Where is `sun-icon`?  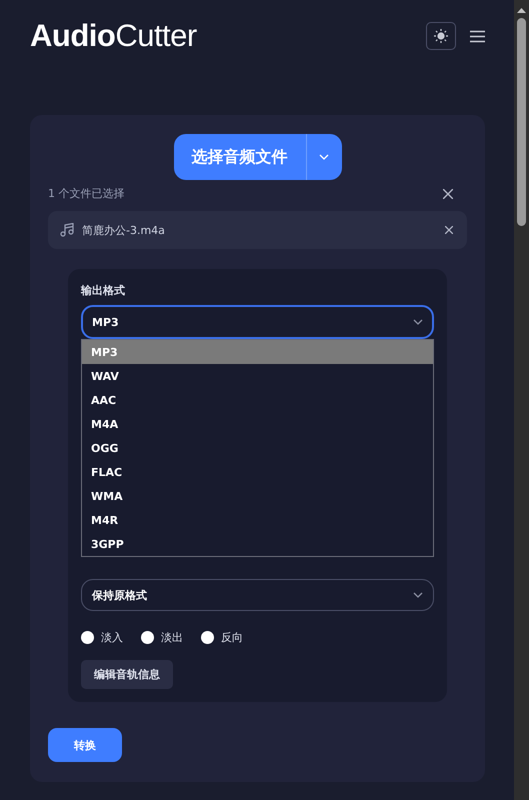
sun-icon is located at coordinates (441, 36).